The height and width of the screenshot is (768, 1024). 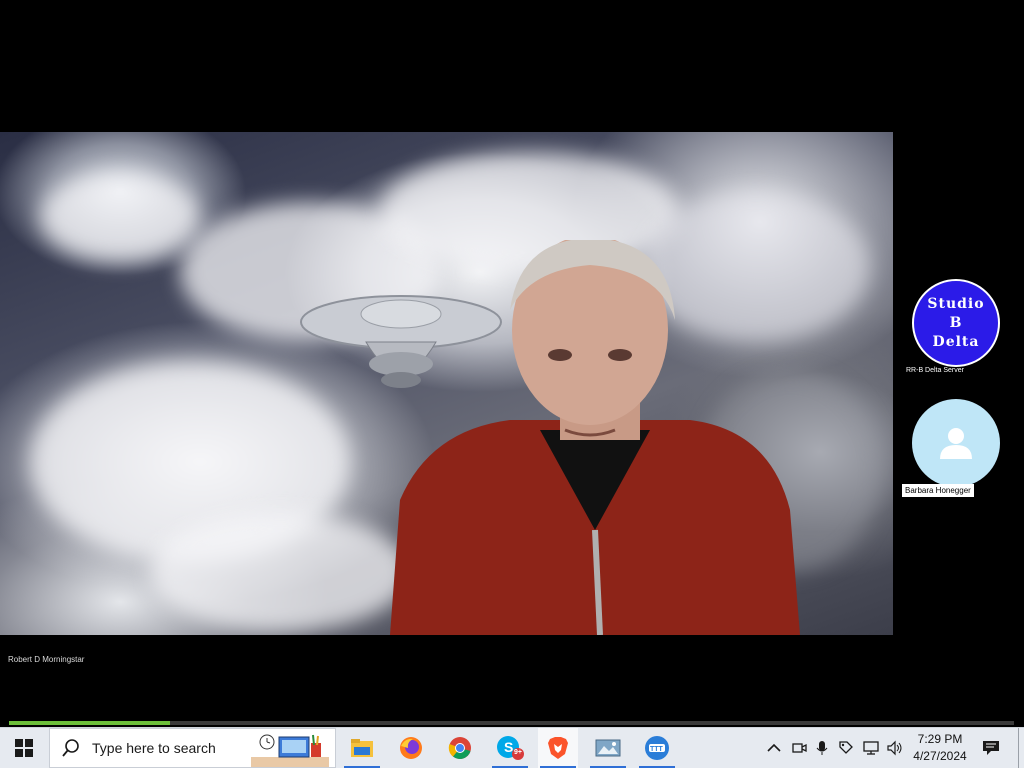 I want to click on svg-text: TTT, so click(x=657, y=749).